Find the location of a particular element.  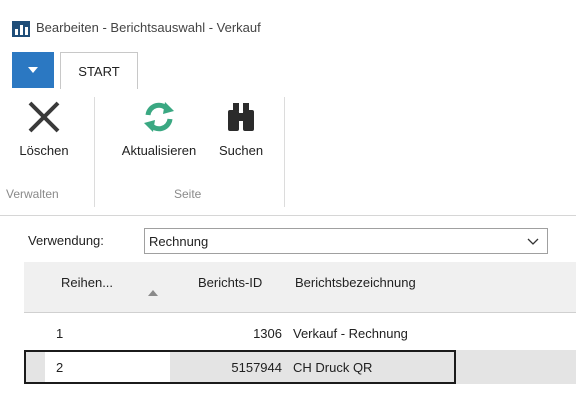

sort-ascending-icon is located at coordinates (153, 293).